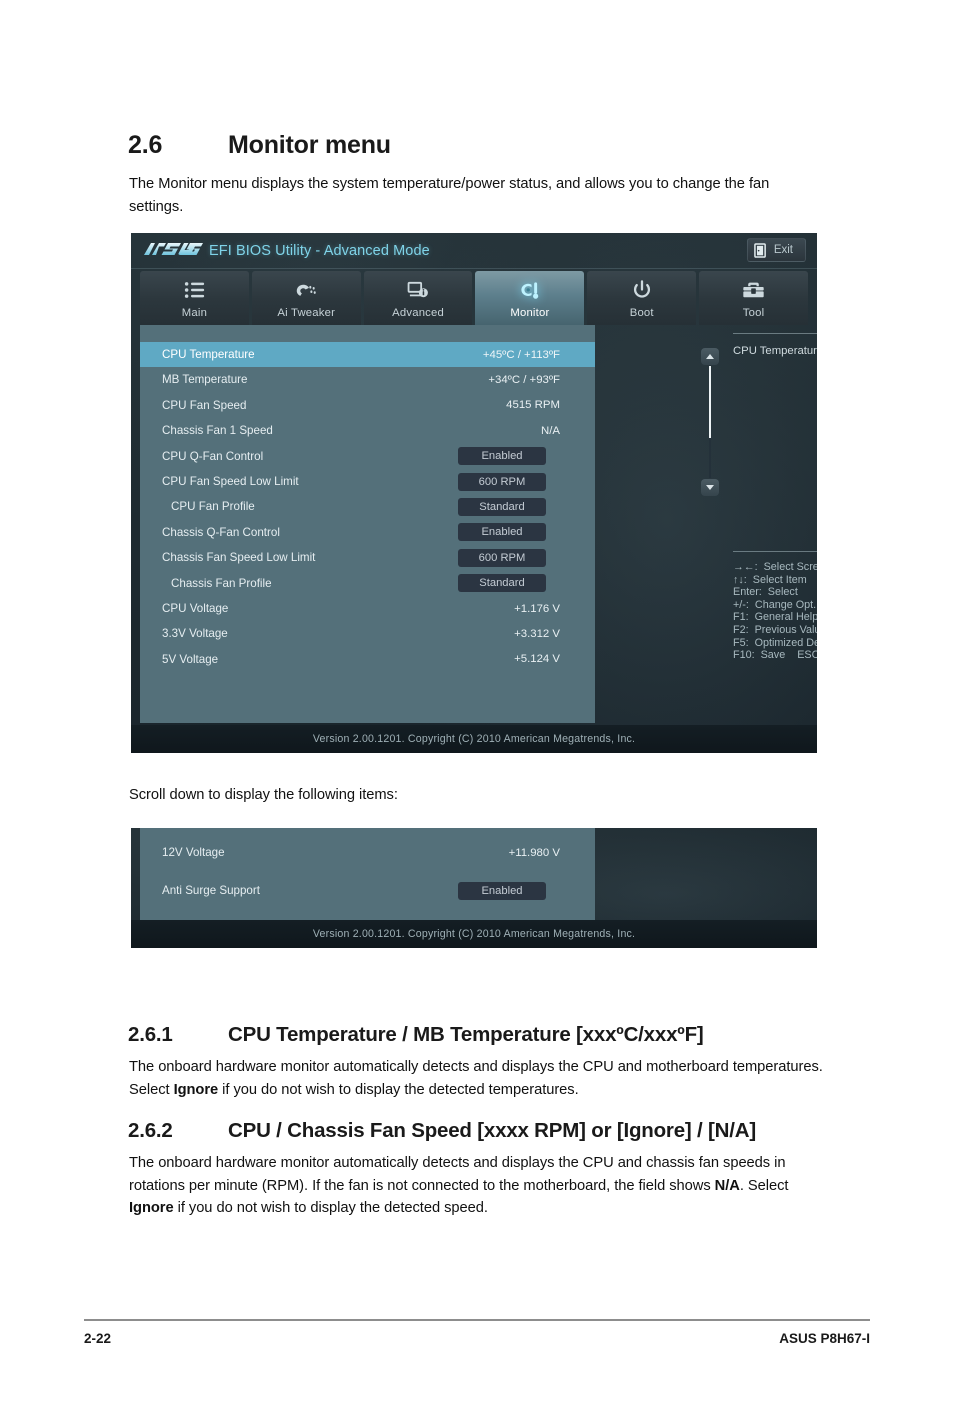  I want to click on setting-row: 3.3V Voltage +3.312 V, so click(367, 633).